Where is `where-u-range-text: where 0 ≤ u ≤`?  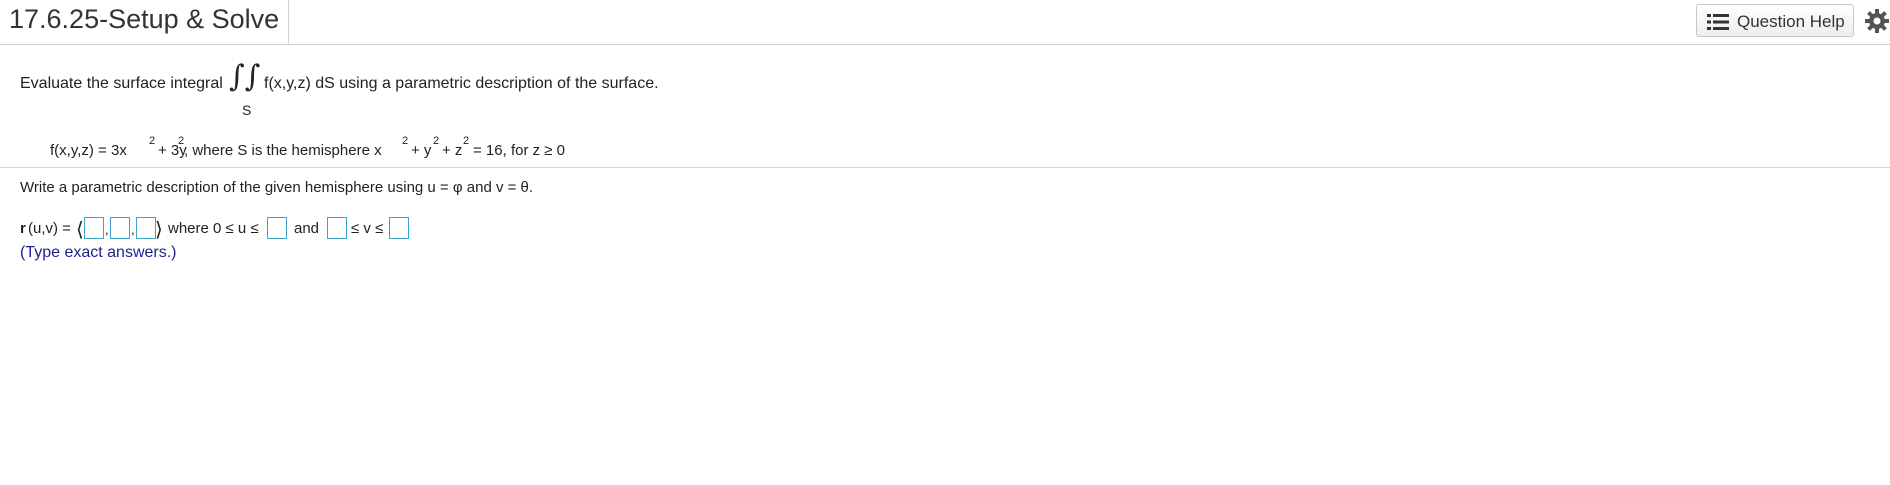
where-u-range-text: where 0 ≤ u ≤ is located at coordinates (213, 228).